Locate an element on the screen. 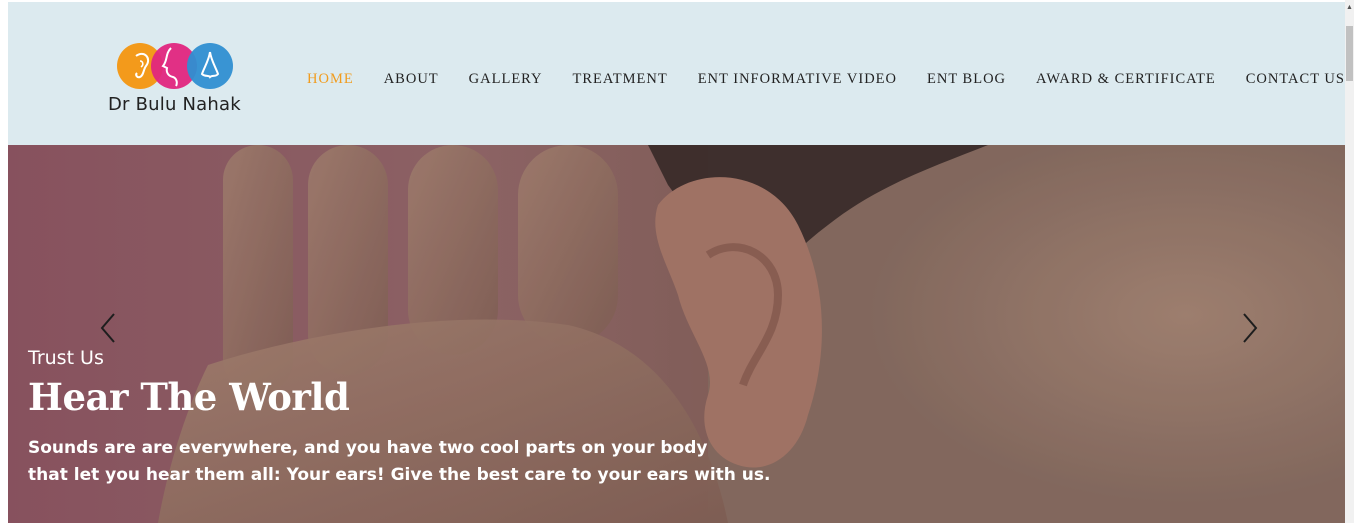  brand-name: Dr Bulu Nahak is located at coordinates (174, 104).